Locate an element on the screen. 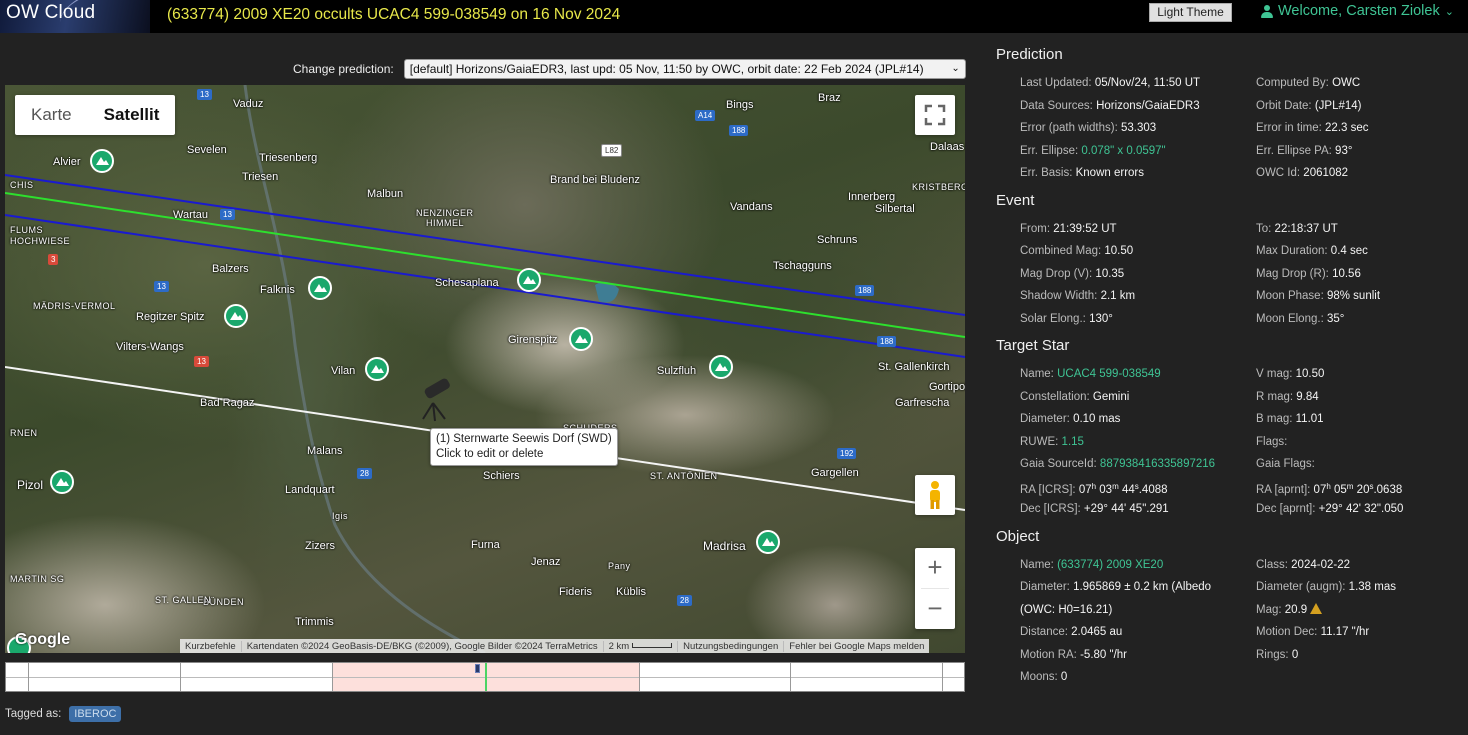 The height and width of the screenshot is (735, 1468). ruwe-link: 1.15 is located at coordinates (1073, 442).